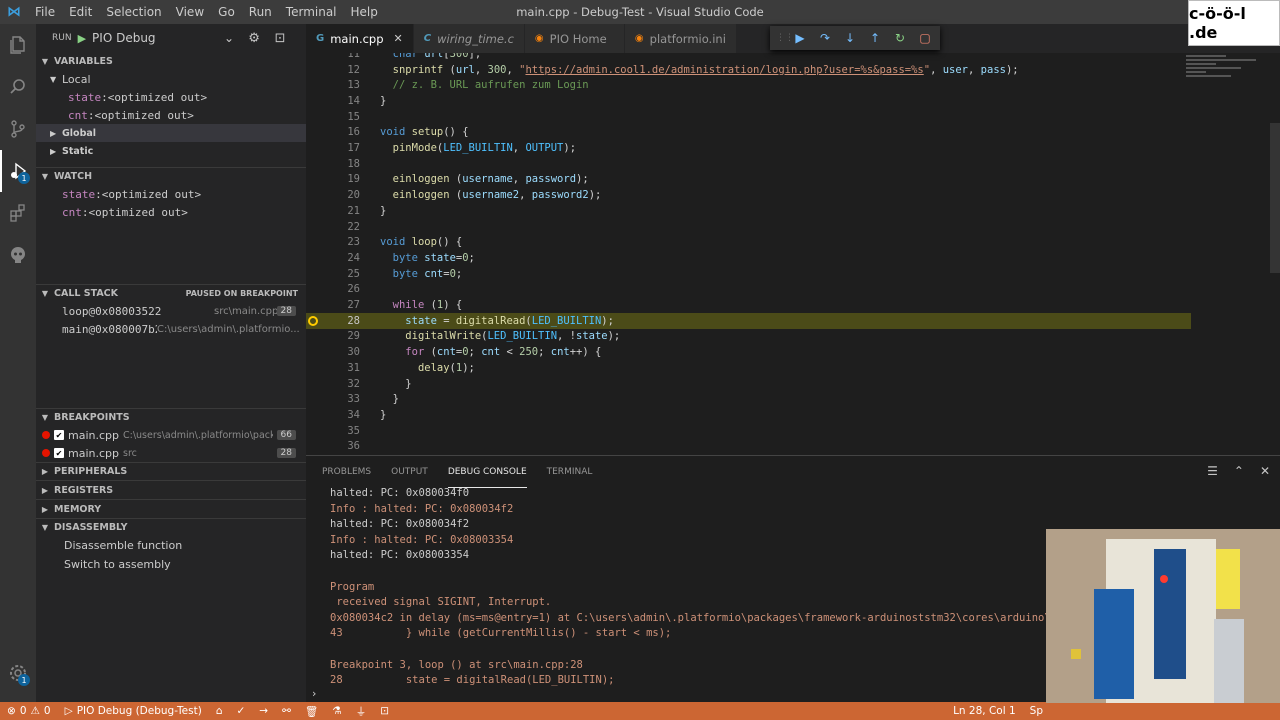  I want to click on run-debug-icon: 1, so click(18, 171).